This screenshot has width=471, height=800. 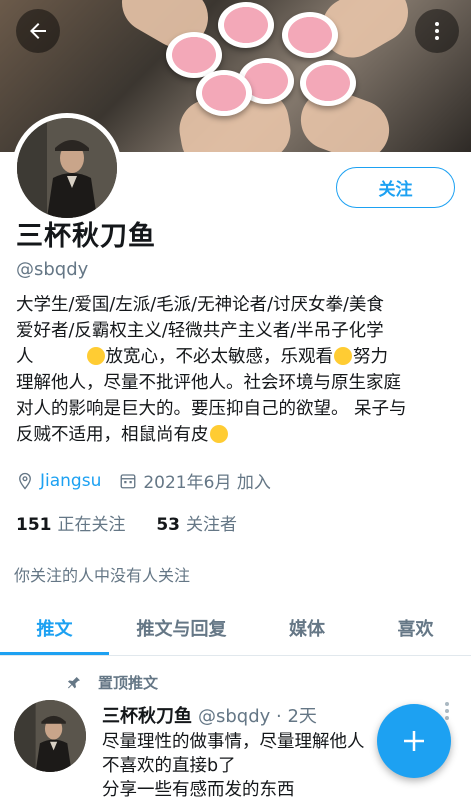 I want to click on avatar-image, so click(x=67, y=168).